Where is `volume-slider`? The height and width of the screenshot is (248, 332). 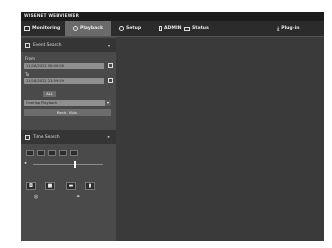
volume-slider is located at coordinates (68, 164).